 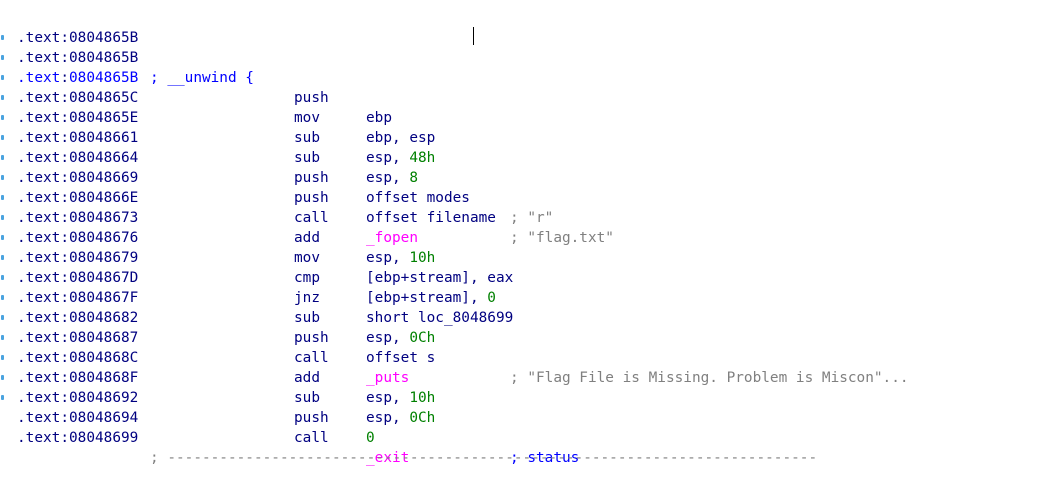 What do you see at coordinates (311, 438) in the screenshot?
I see `mnemonic: call` at bounding box center [311, 438].